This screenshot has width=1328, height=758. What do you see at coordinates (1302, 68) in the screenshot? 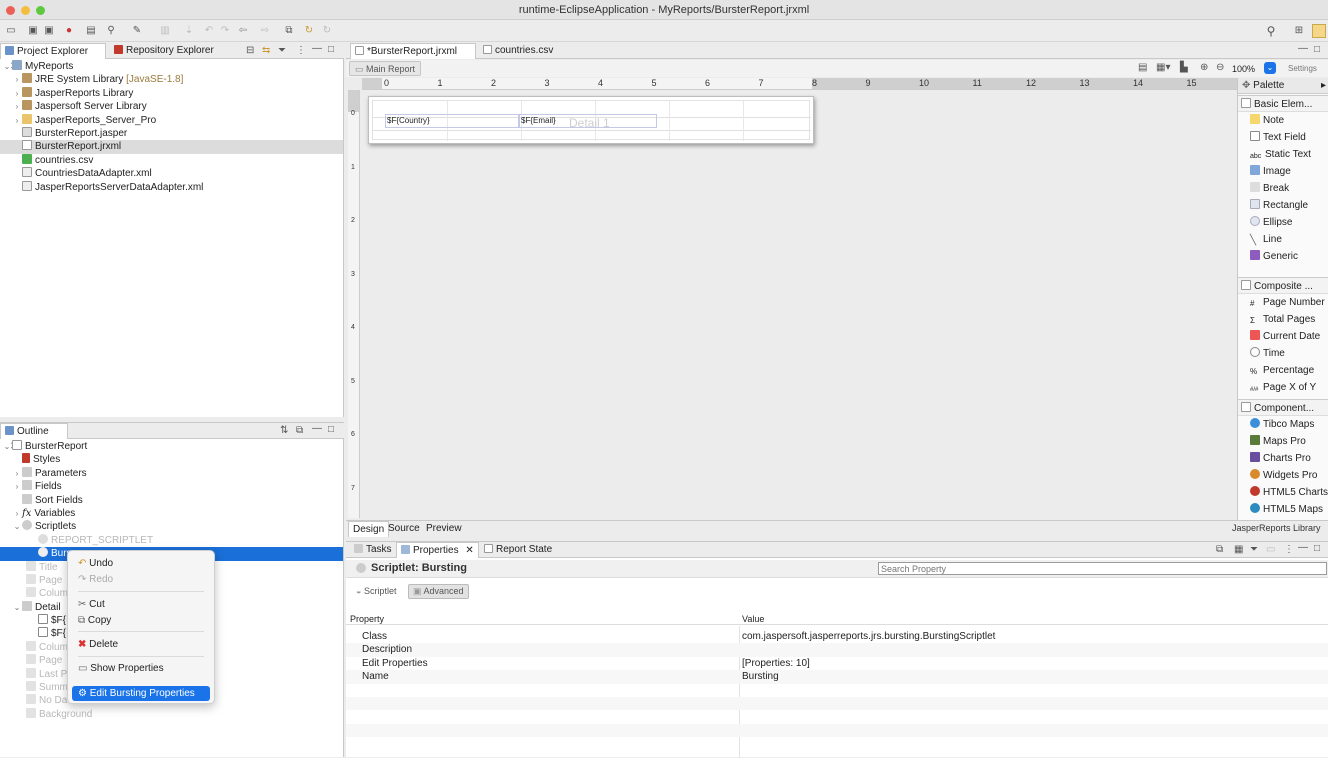
I see `settings-button: Settings` at bounding box center [1302, 68].